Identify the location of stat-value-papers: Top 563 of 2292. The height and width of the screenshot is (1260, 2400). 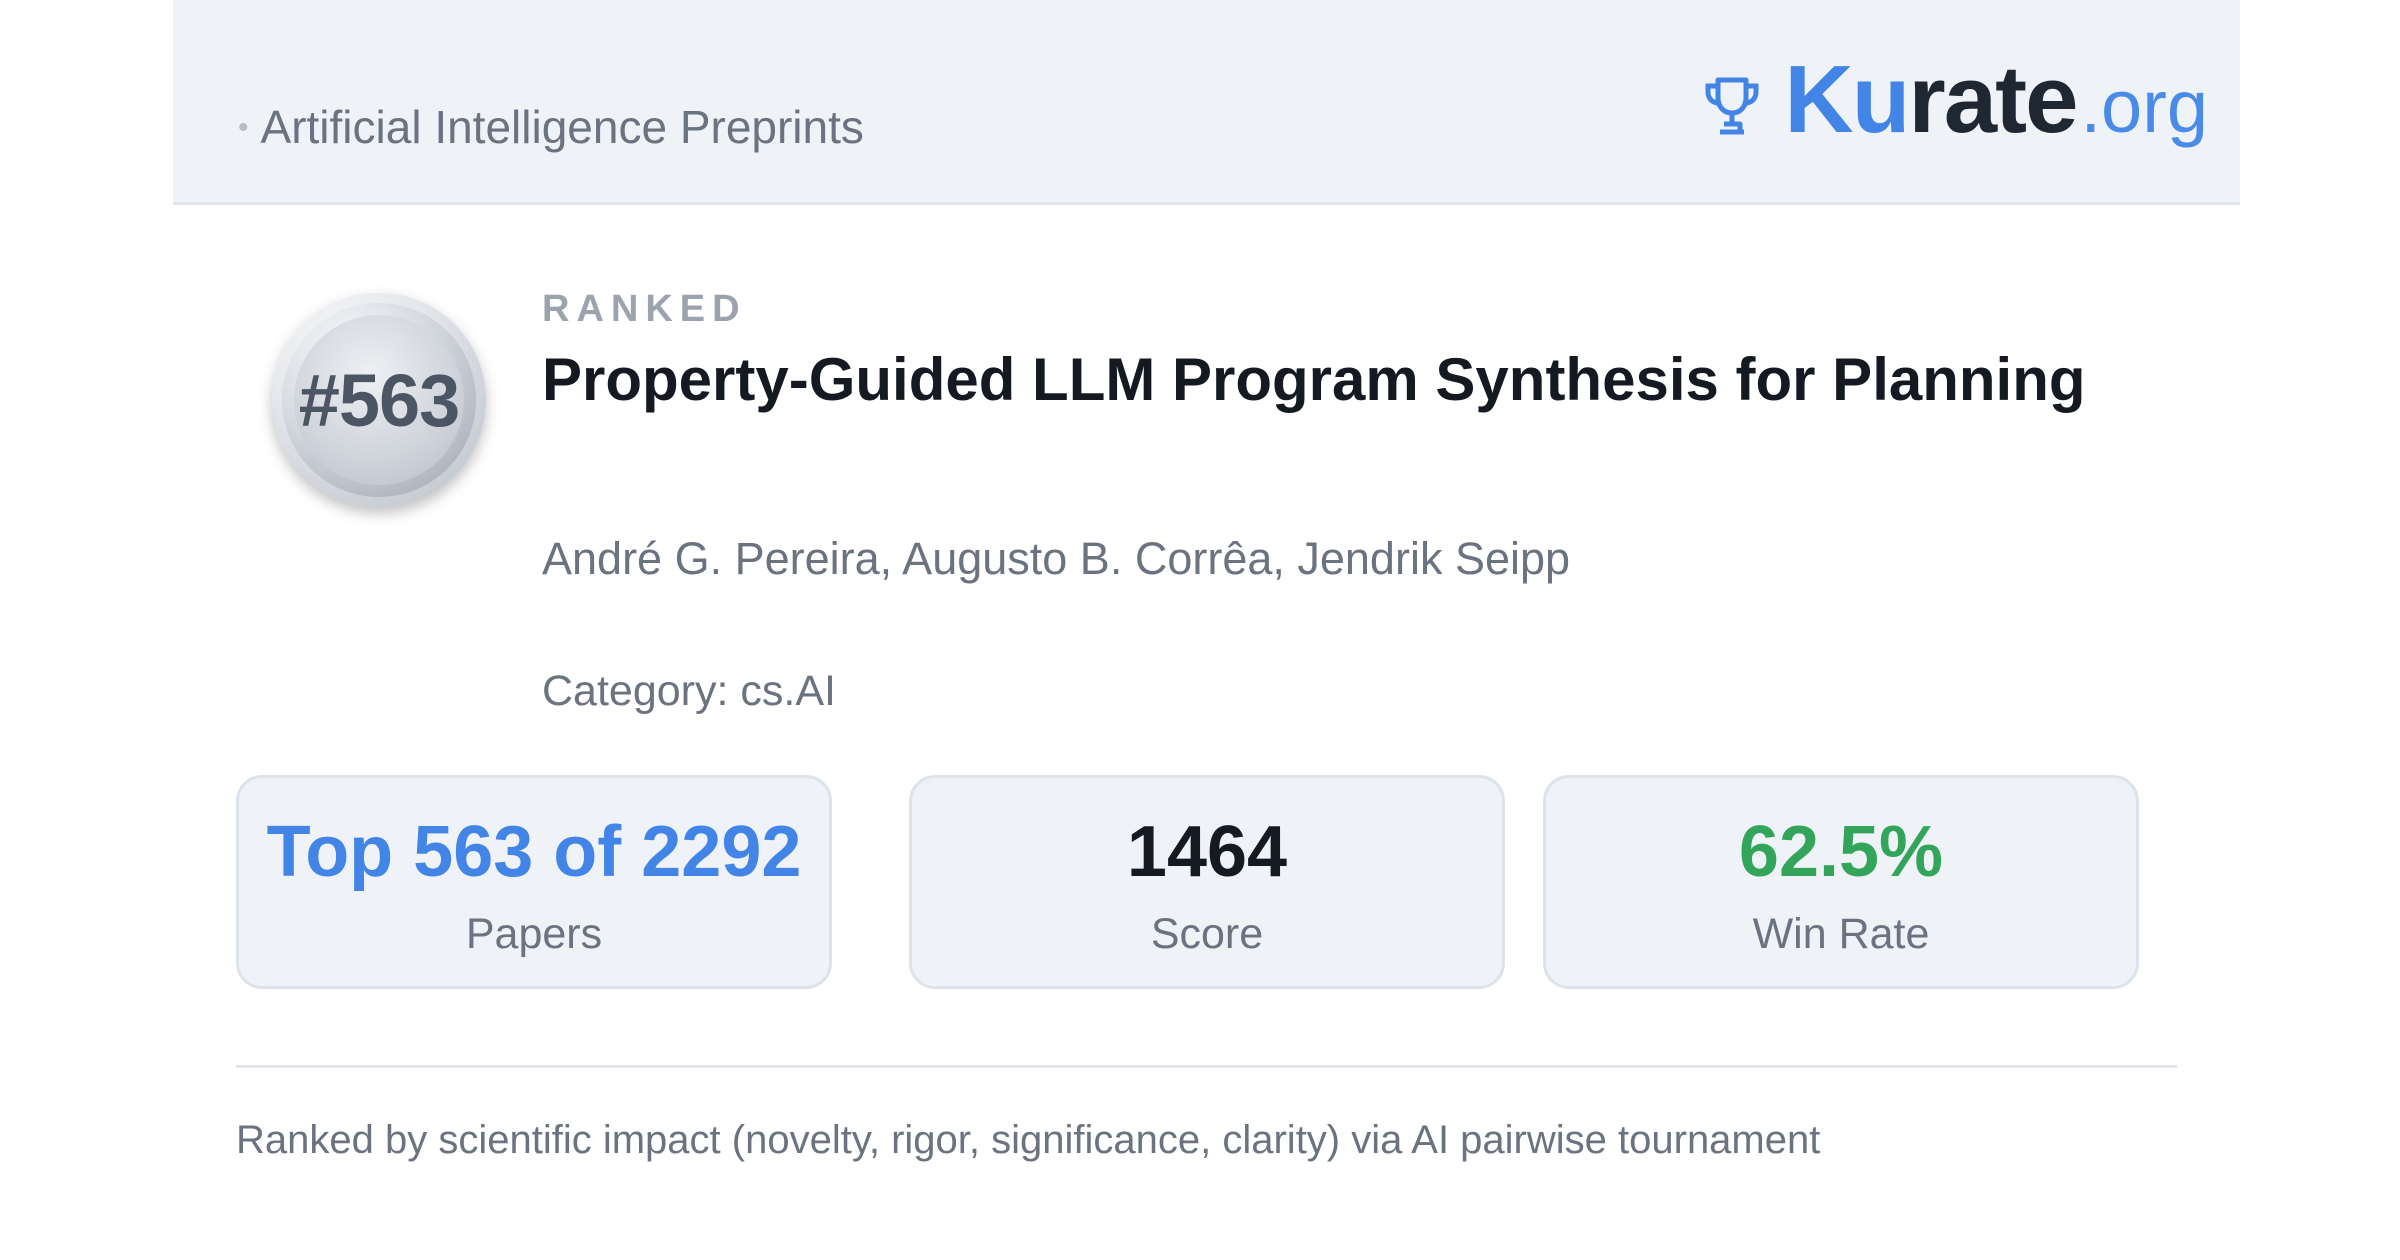
(534, 852).